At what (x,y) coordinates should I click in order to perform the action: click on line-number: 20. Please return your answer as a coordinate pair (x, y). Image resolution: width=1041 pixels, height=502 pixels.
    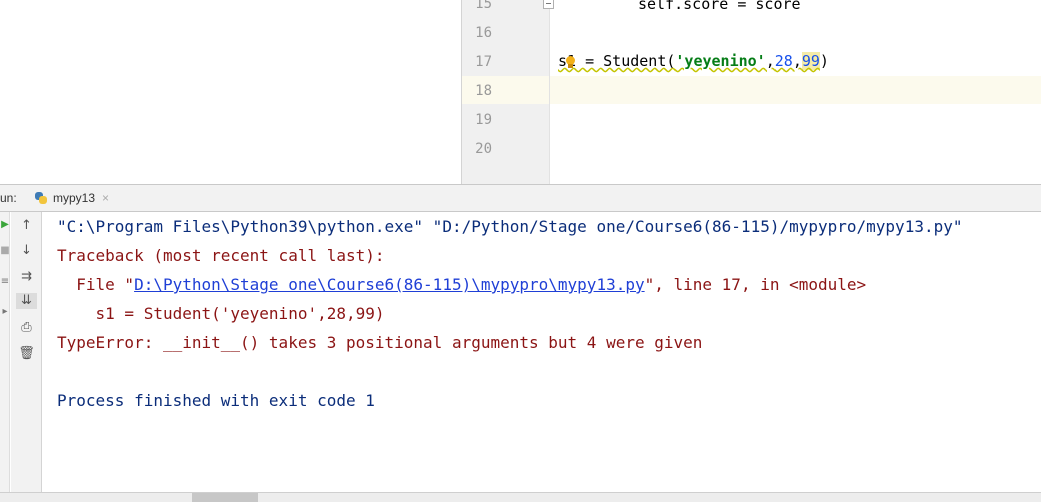
    Looking at the image, I should click on (483, 149).